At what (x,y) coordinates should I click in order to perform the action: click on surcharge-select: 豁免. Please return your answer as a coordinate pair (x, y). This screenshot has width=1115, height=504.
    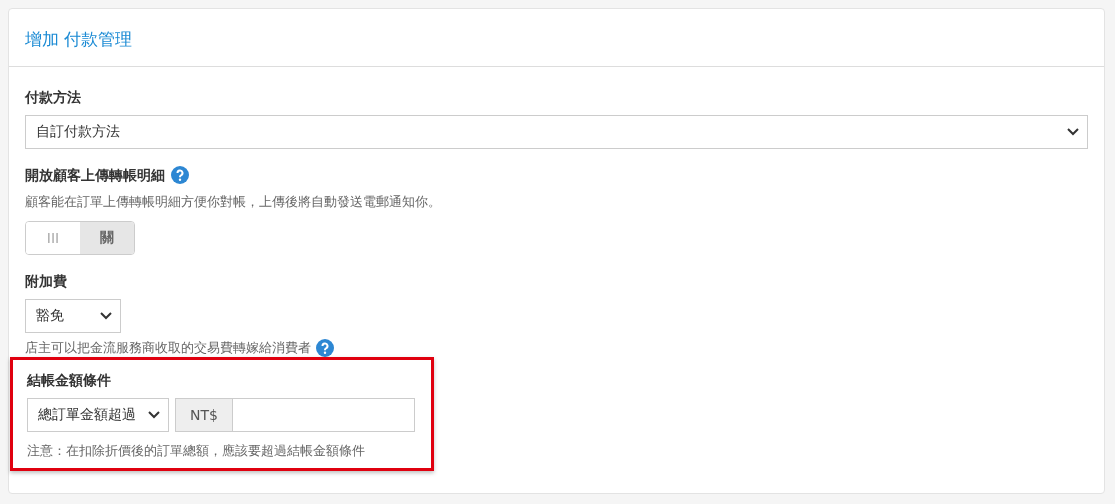
    Looking at the image, I should click on (73, 316).